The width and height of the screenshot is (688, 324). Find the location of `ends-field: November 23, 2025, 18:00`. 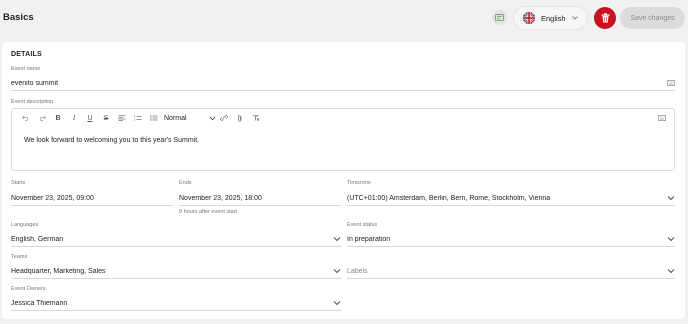

ends-field: November 23, 2025, 18:00 is located at coordinates (260, 198).